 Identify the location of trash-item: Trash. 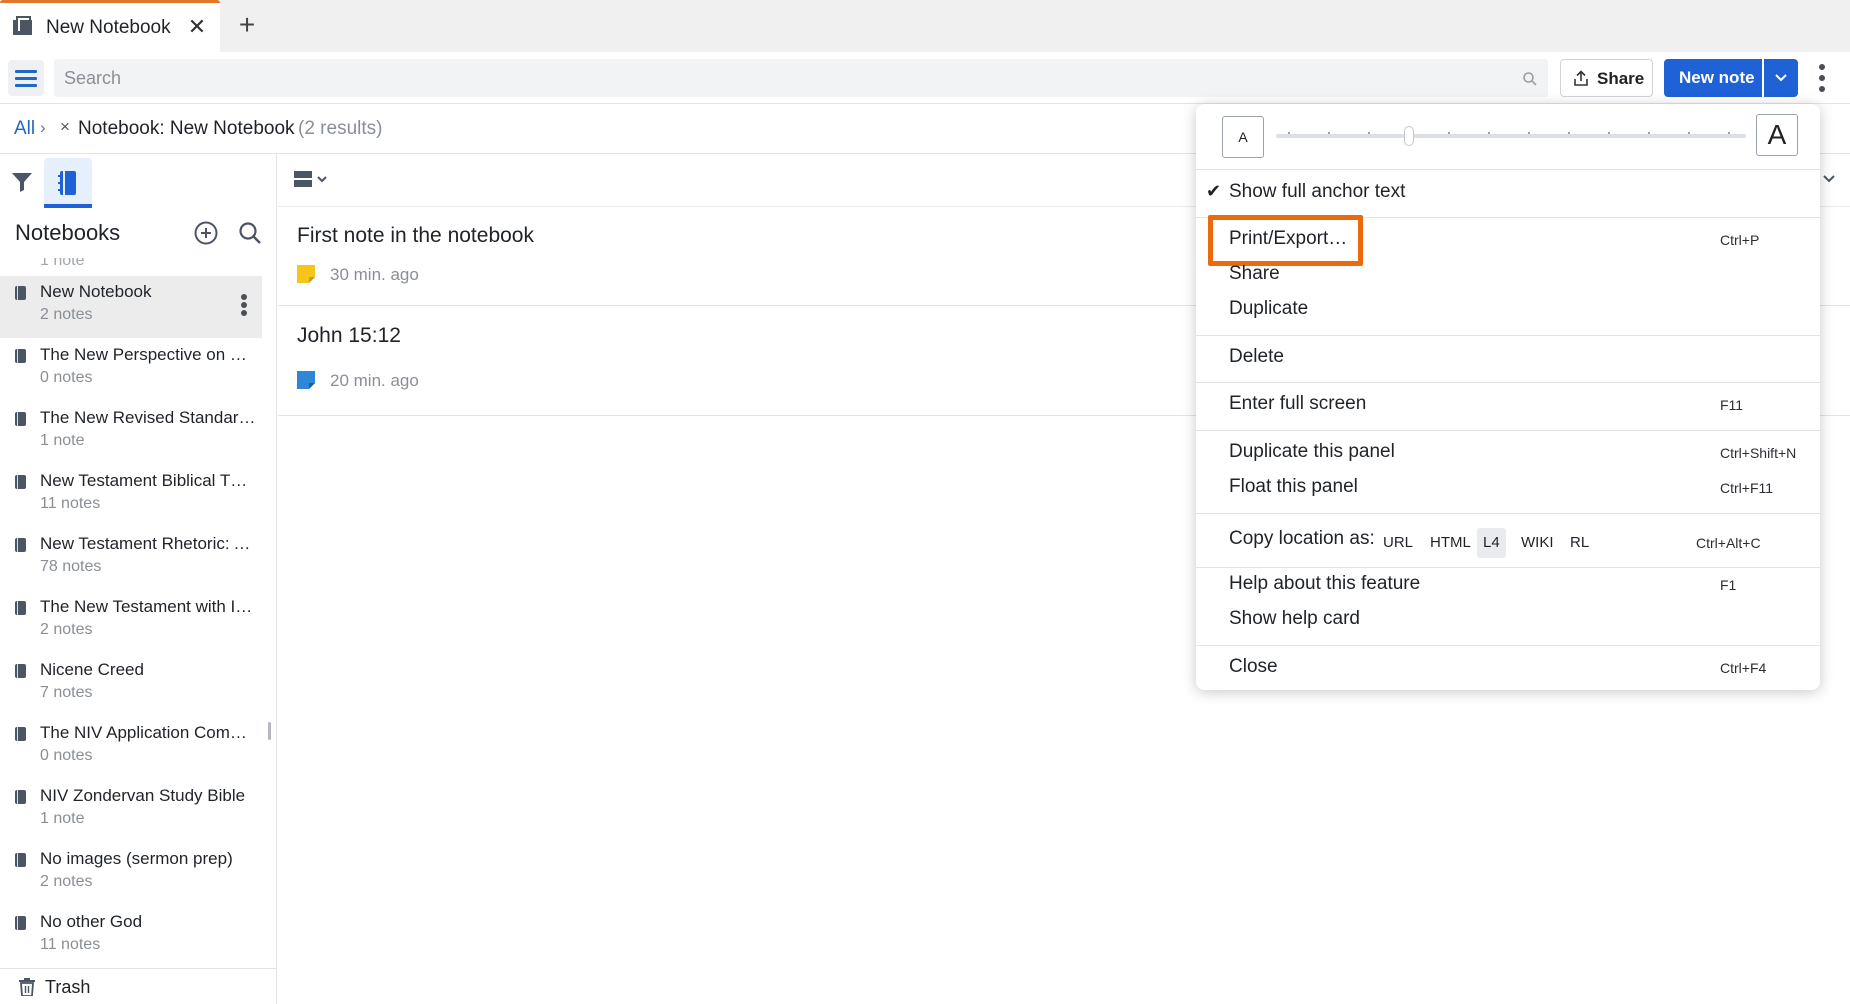
(138, 986).